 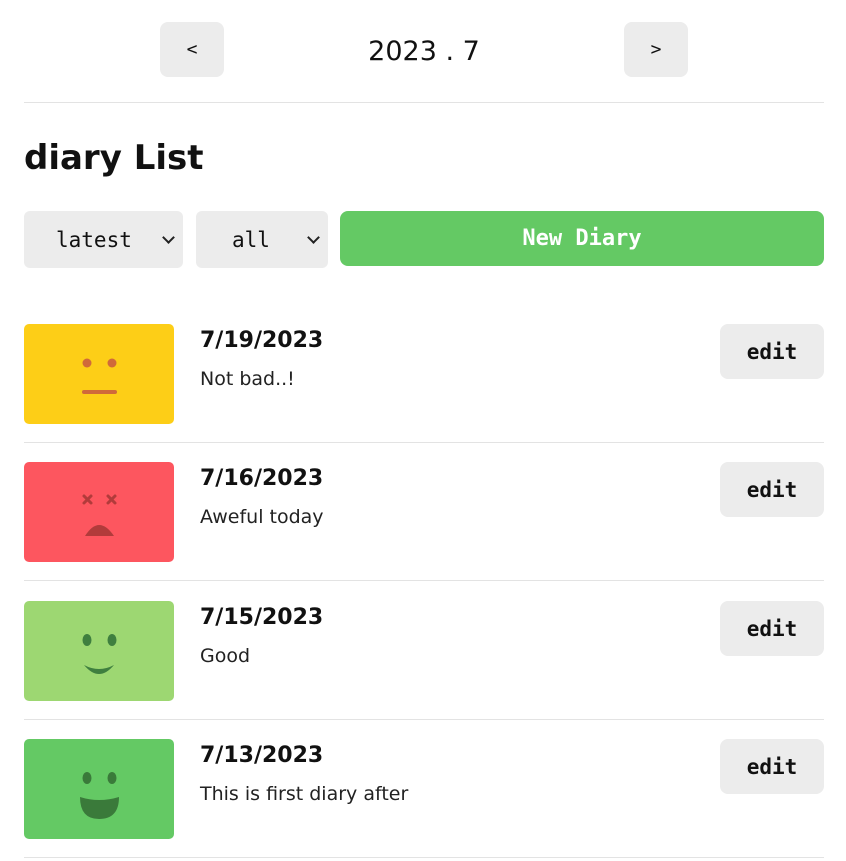 What do you see at coordinates (114, 158) in the screenshot?
I see `list-title: diary List` at bounding box center [114, 158].